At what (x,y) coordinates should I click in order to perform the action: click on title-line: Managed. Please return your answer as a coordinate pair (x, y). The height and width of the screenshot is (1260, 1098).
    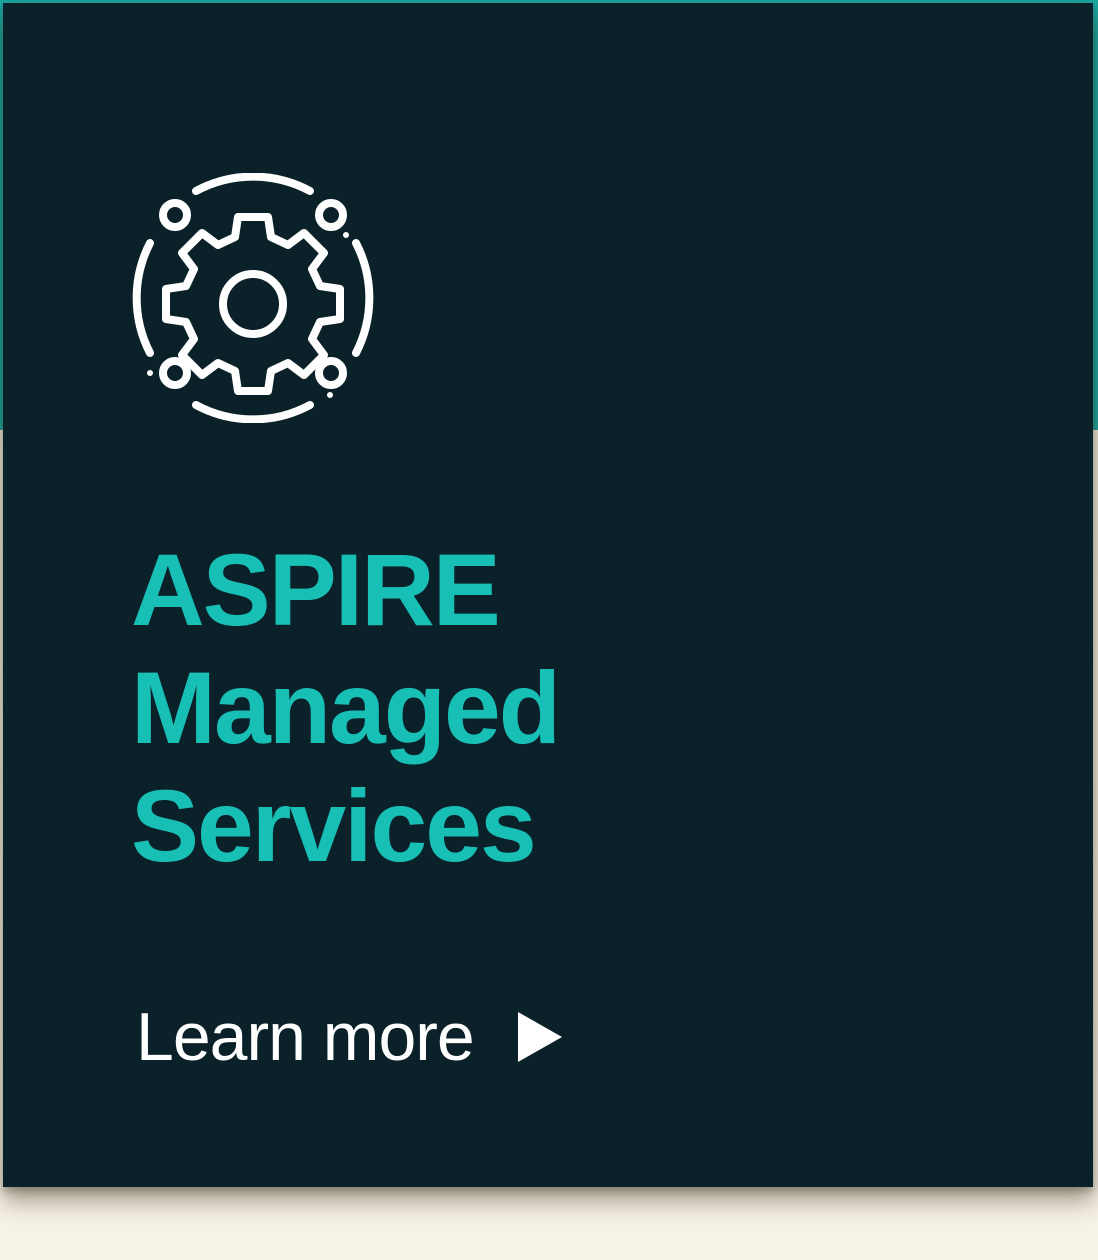
    Looking at the image, I should click on (346, 708).